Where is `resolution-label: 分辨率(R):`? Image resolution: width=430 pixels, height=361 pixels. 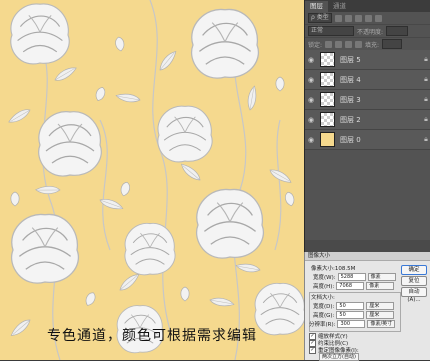 resolution-label: 分辨率(R): is located at coordinates (322, 325).